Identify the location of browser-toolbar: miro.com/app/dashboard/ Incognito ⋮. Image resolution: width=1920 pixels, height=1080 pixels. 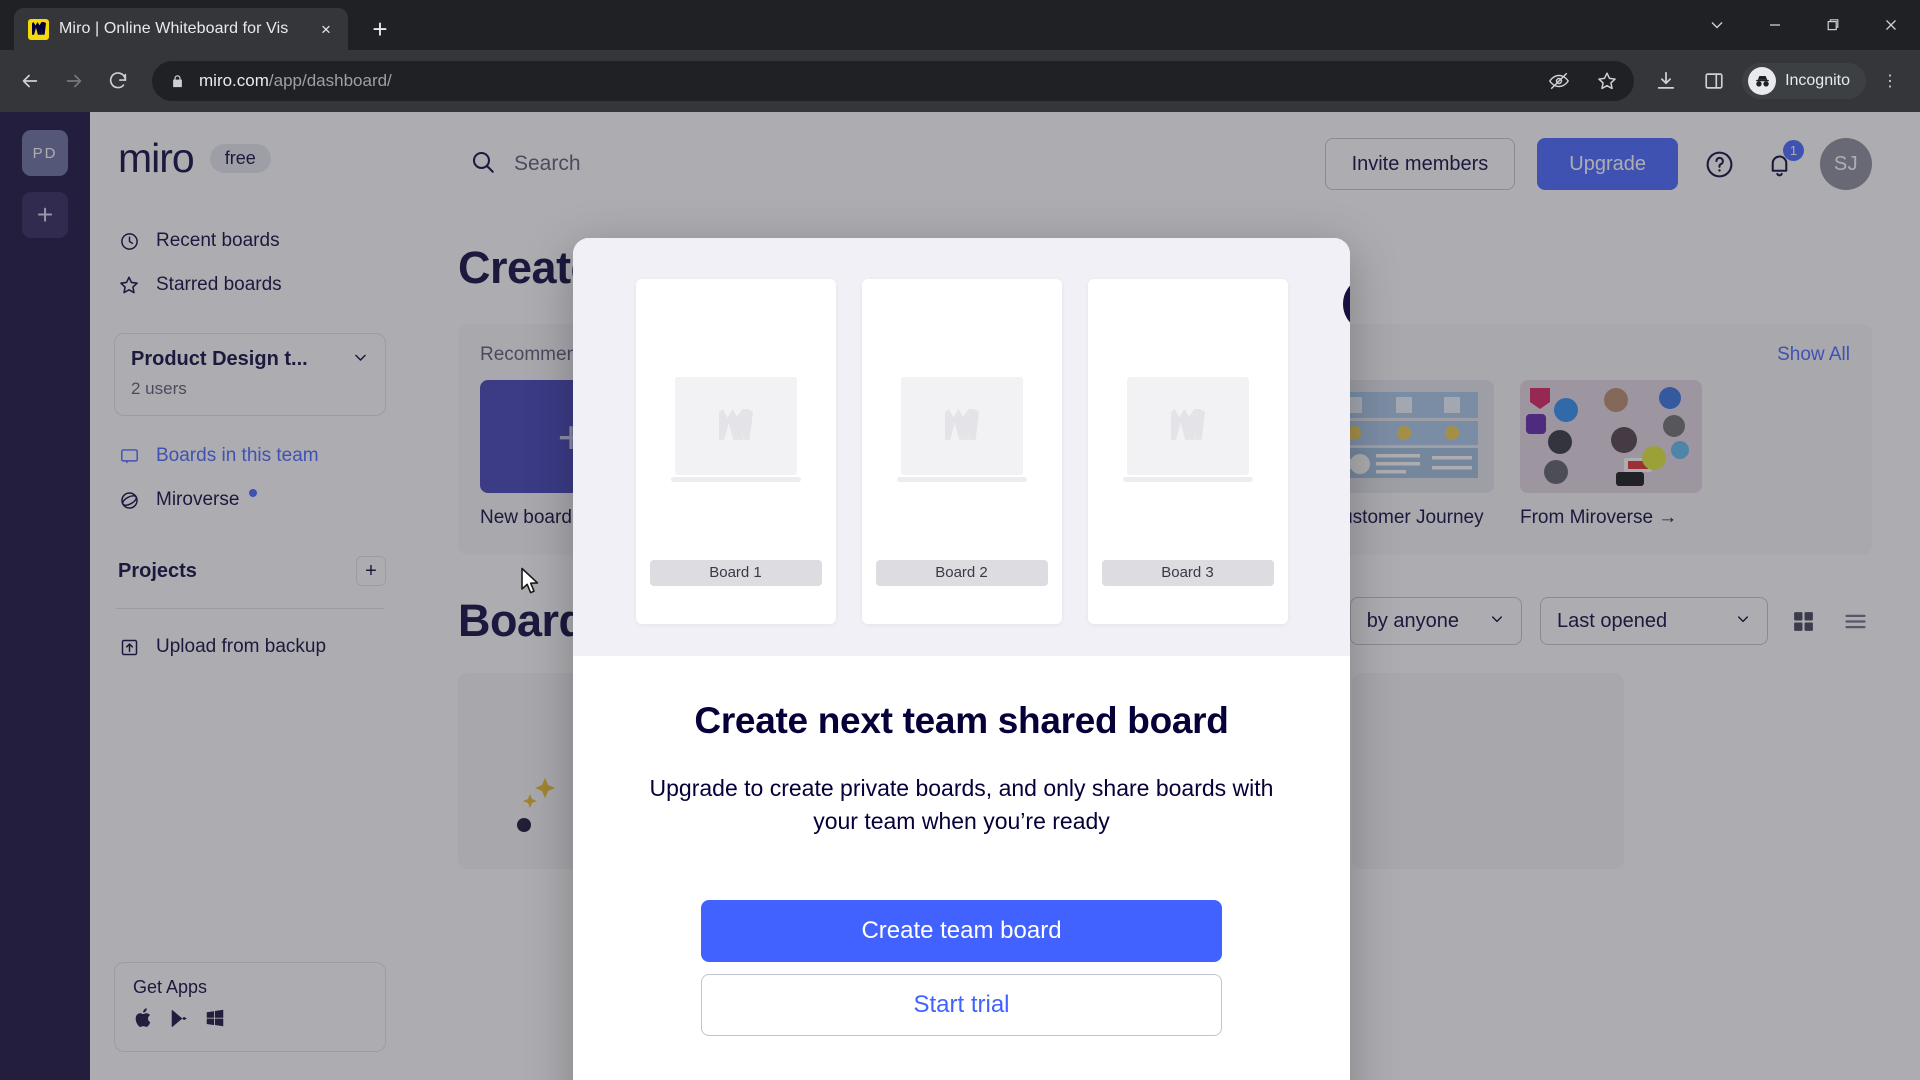
(960, 81).